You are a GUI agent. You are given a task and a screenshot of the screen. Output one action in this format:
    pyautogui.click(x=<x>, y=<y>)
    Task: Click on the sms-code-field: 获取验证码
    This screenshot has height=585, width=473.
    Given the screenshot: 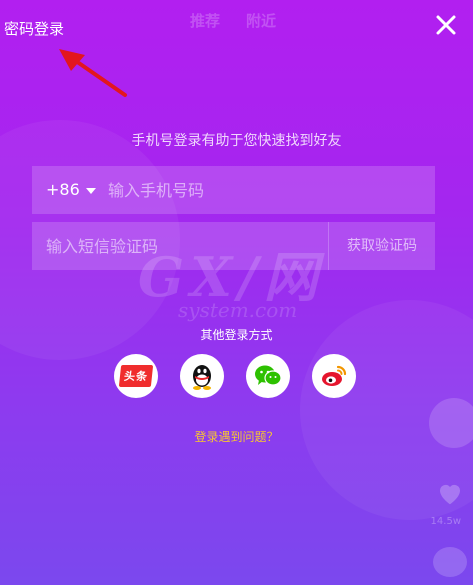 What is the action you would take?
    pyautogui.click(x=233, y=246)
    